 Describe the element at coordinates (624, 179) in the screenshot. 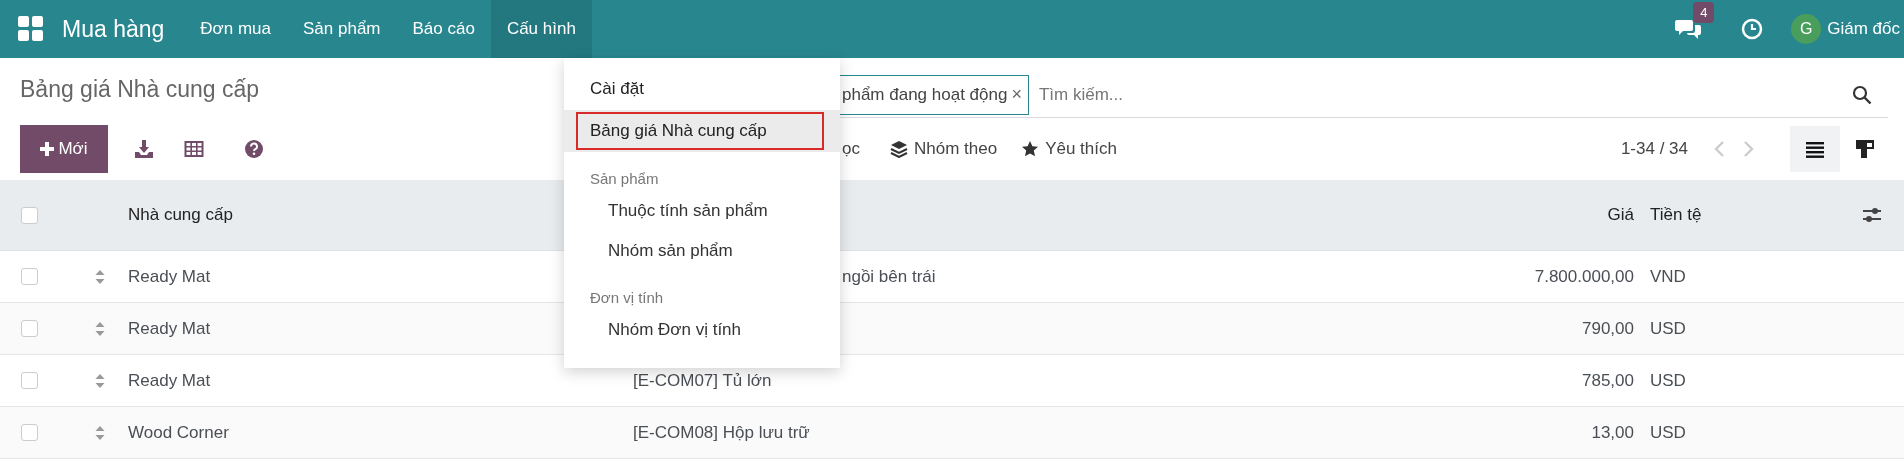

I see `menu-section-label: Sản phẩm` at that location.